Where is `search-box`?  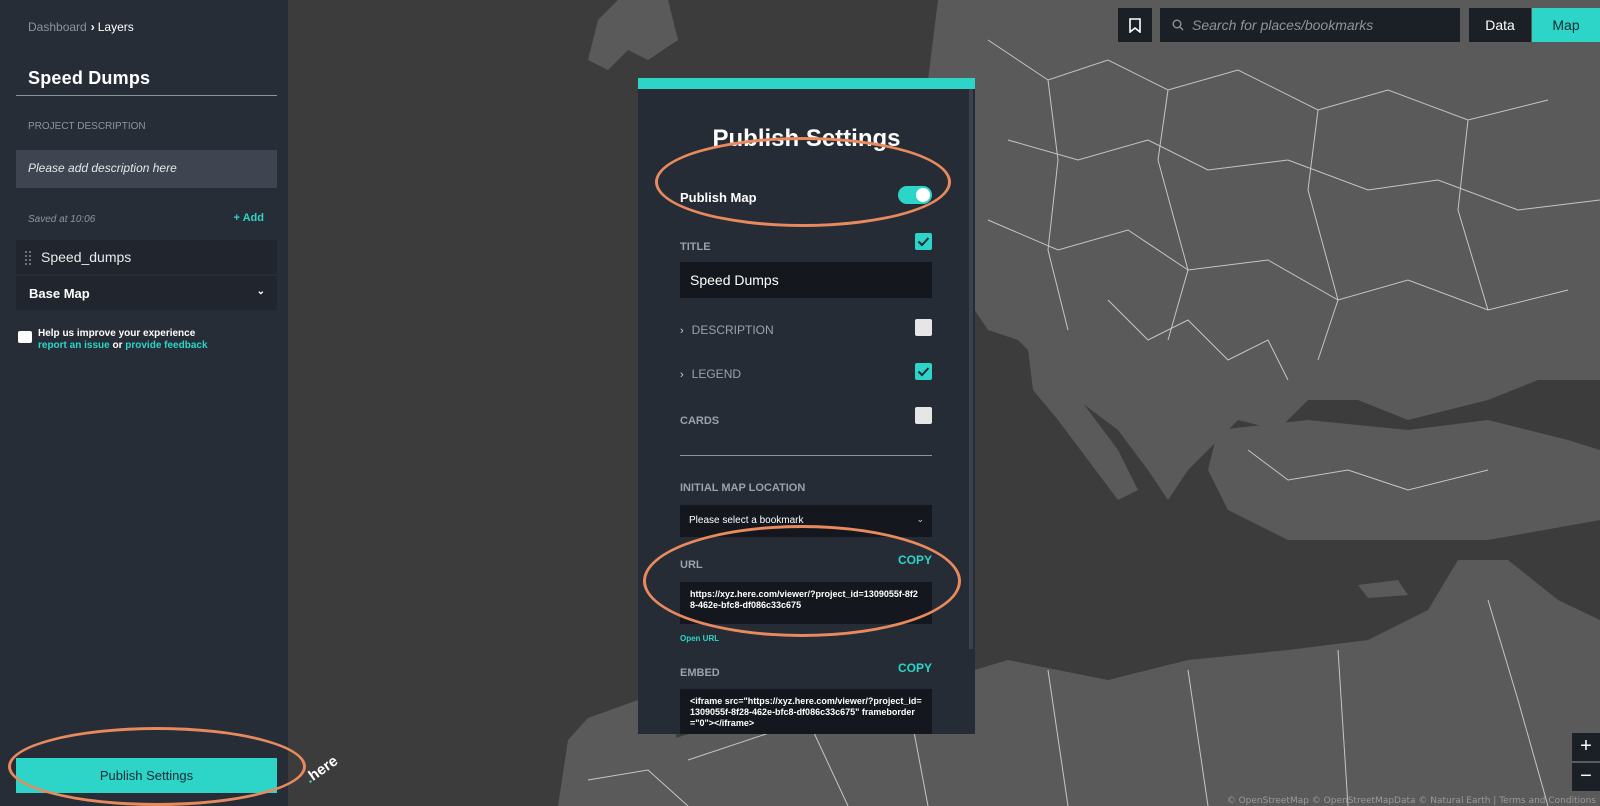
search-box is located at coordinates (1310, 25).